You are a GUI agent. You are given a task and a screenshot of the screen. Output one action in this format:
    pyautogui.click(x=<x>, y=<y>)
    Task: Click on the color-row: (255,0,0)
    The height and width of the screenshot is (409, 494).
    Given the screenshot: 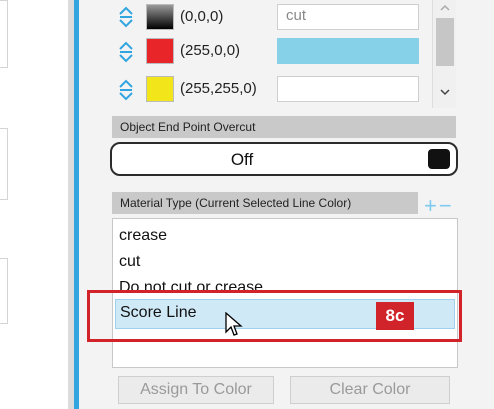 What is the action you would take?
    pyautogui.click(x=285, y=52)
    